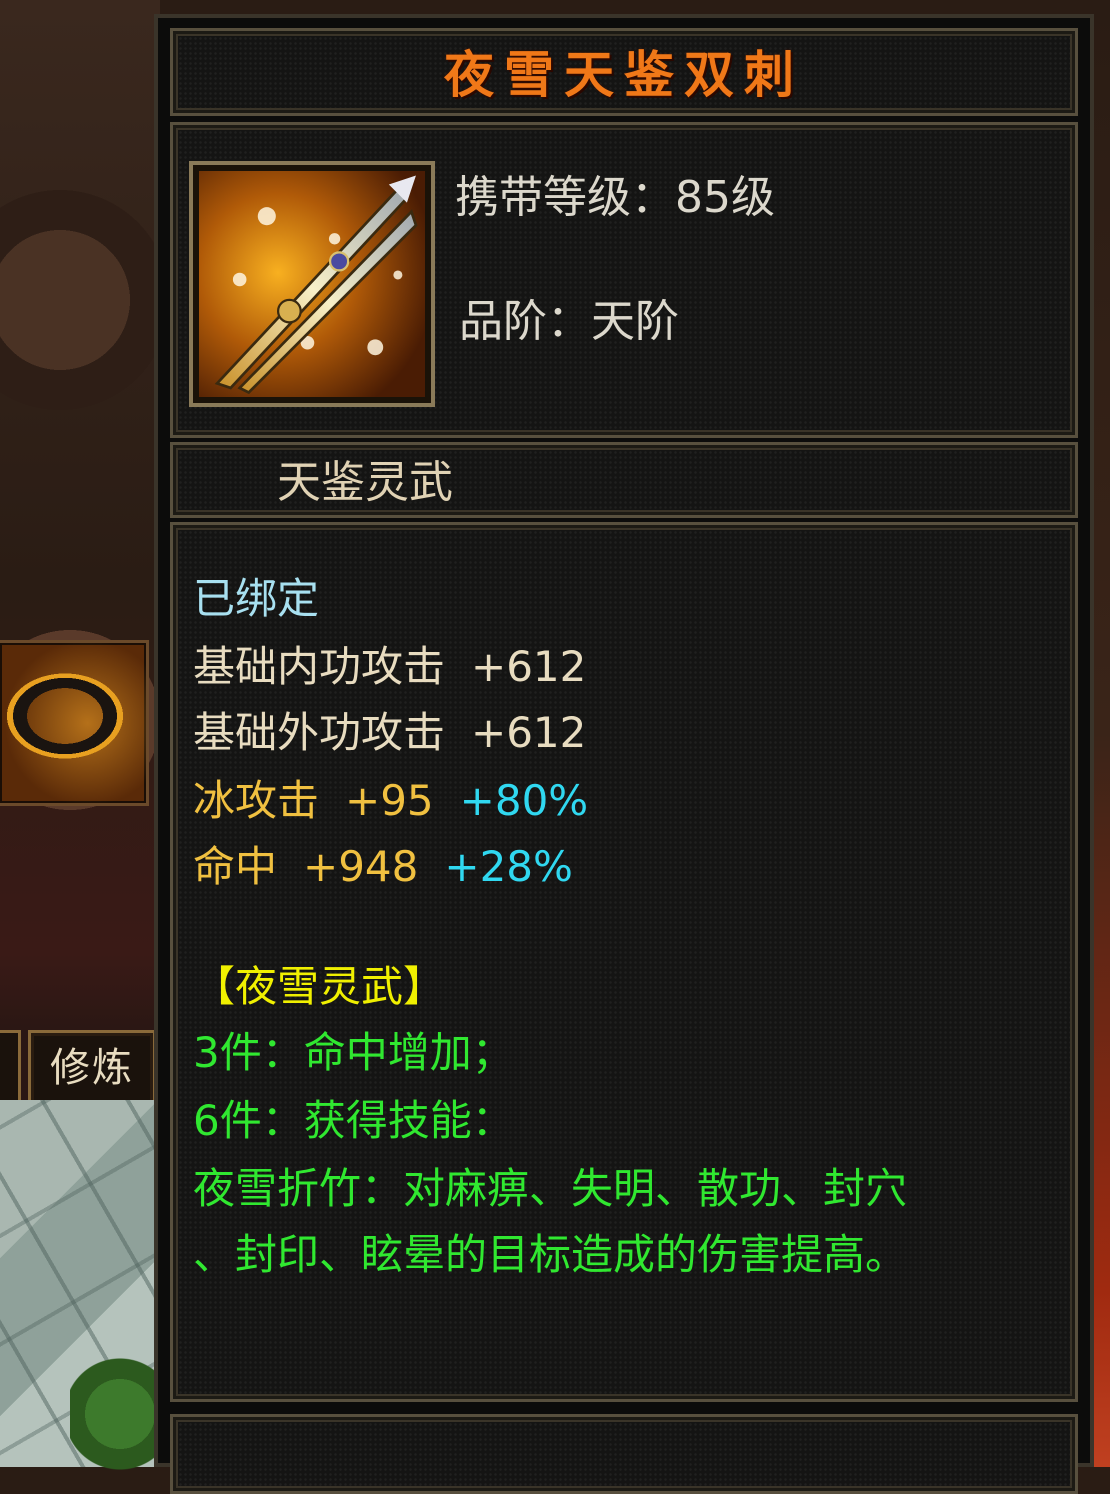  What do you see at coordinates (624, 480) in the screenshot?
I see `item-series-bar: 天鉴灵武` at bounding box center [624, 480].